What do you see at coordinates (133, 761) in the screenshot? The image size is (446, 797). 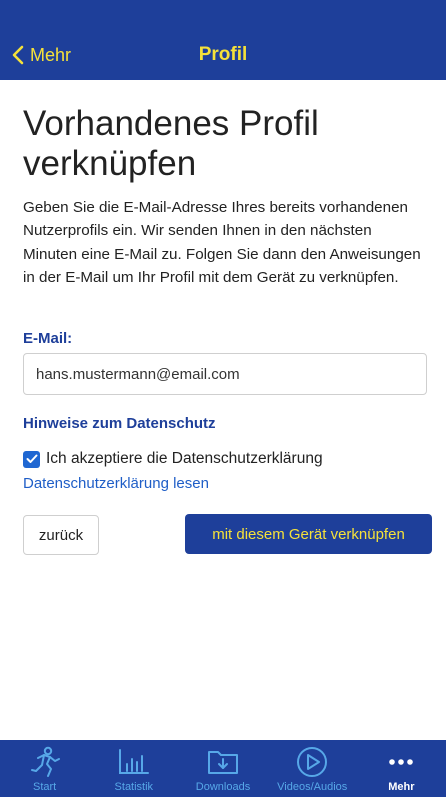 I see `bar-chart-icon` at bounding box center [133, 761].